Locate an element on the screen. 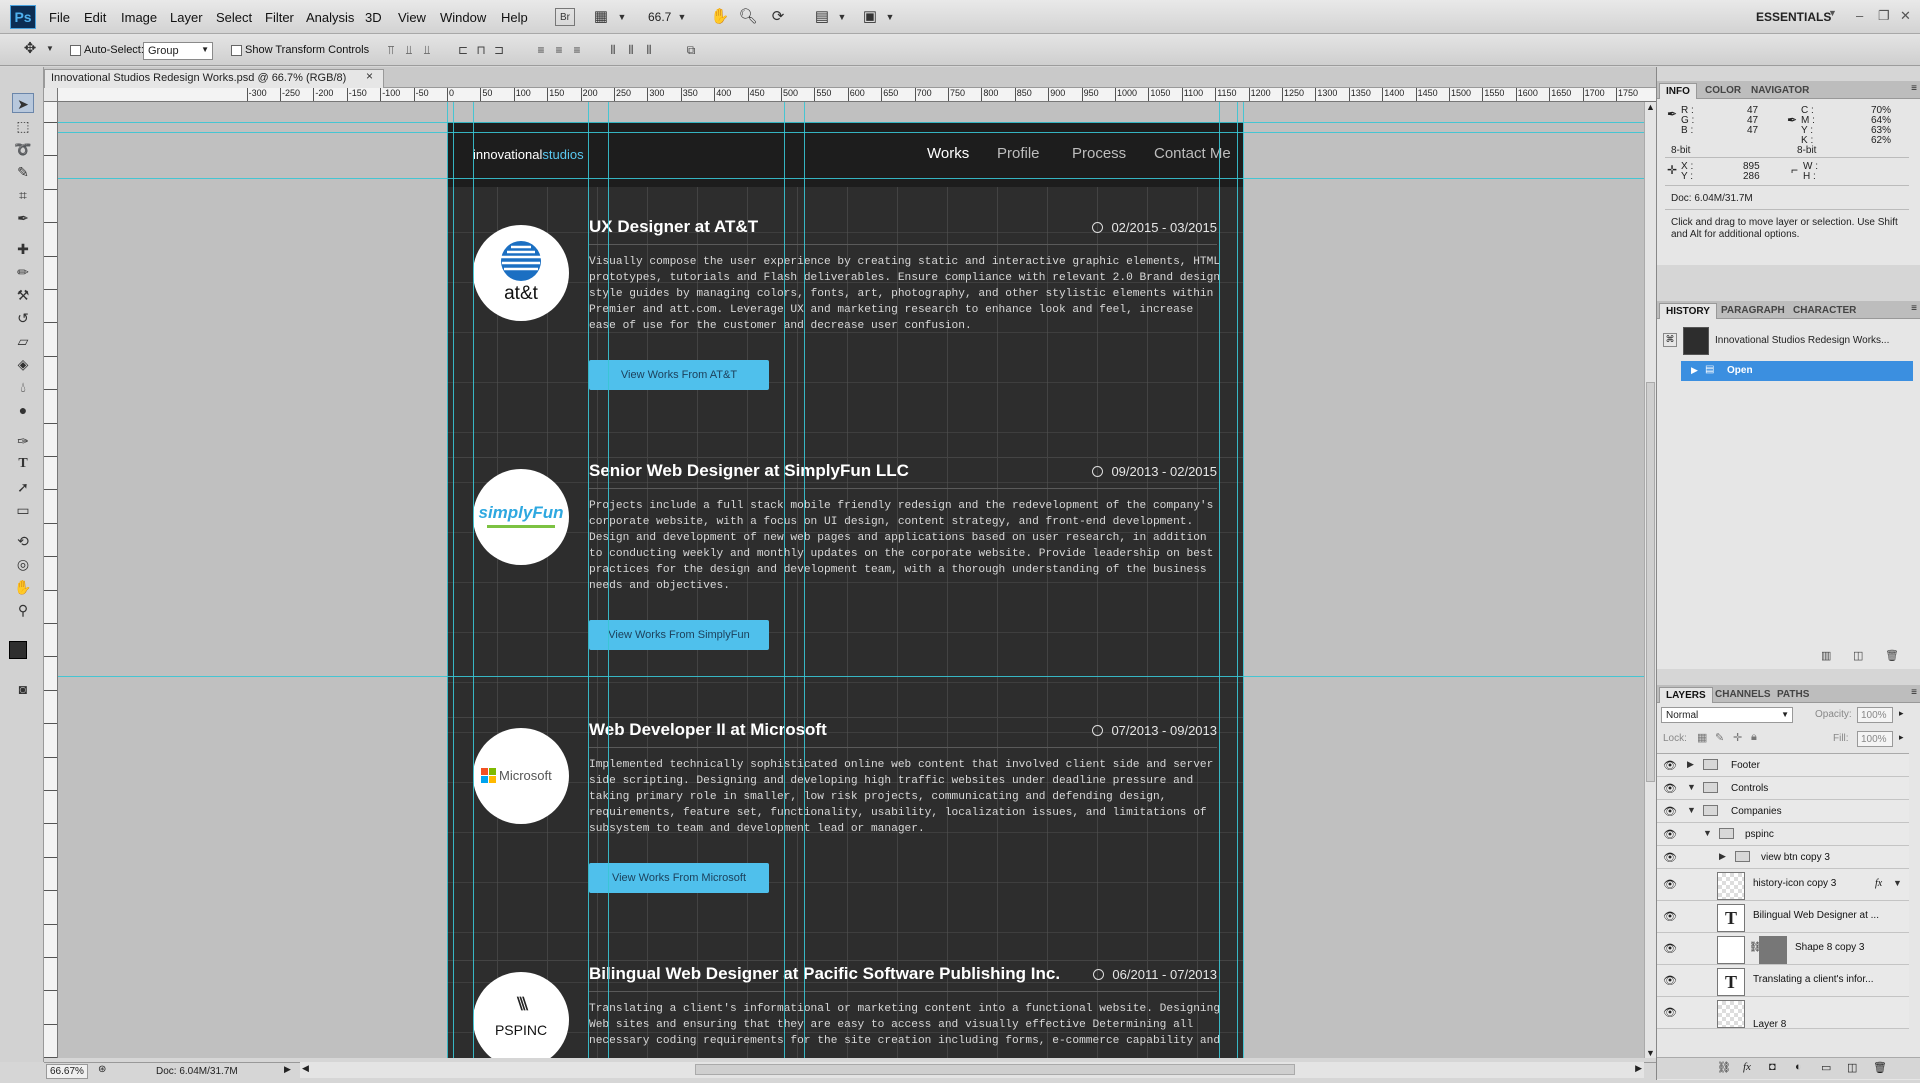 The image size is (1920, 1083). auto-select-dropdown: Group ▼ is located at coordinates (178, 51).